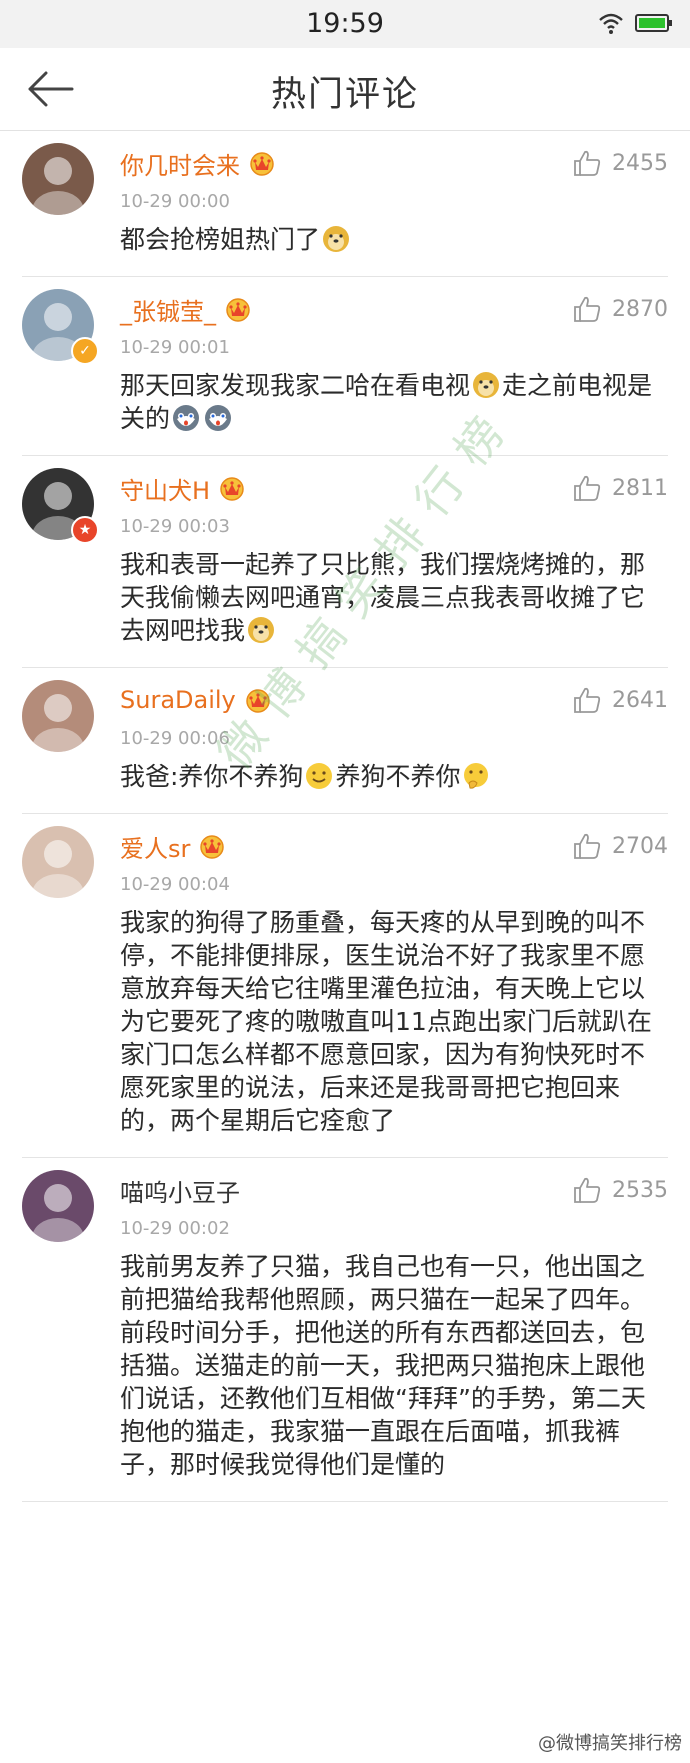 The image size is (690, 1763). I want to click on like-button: 2455, so click(620, 163).